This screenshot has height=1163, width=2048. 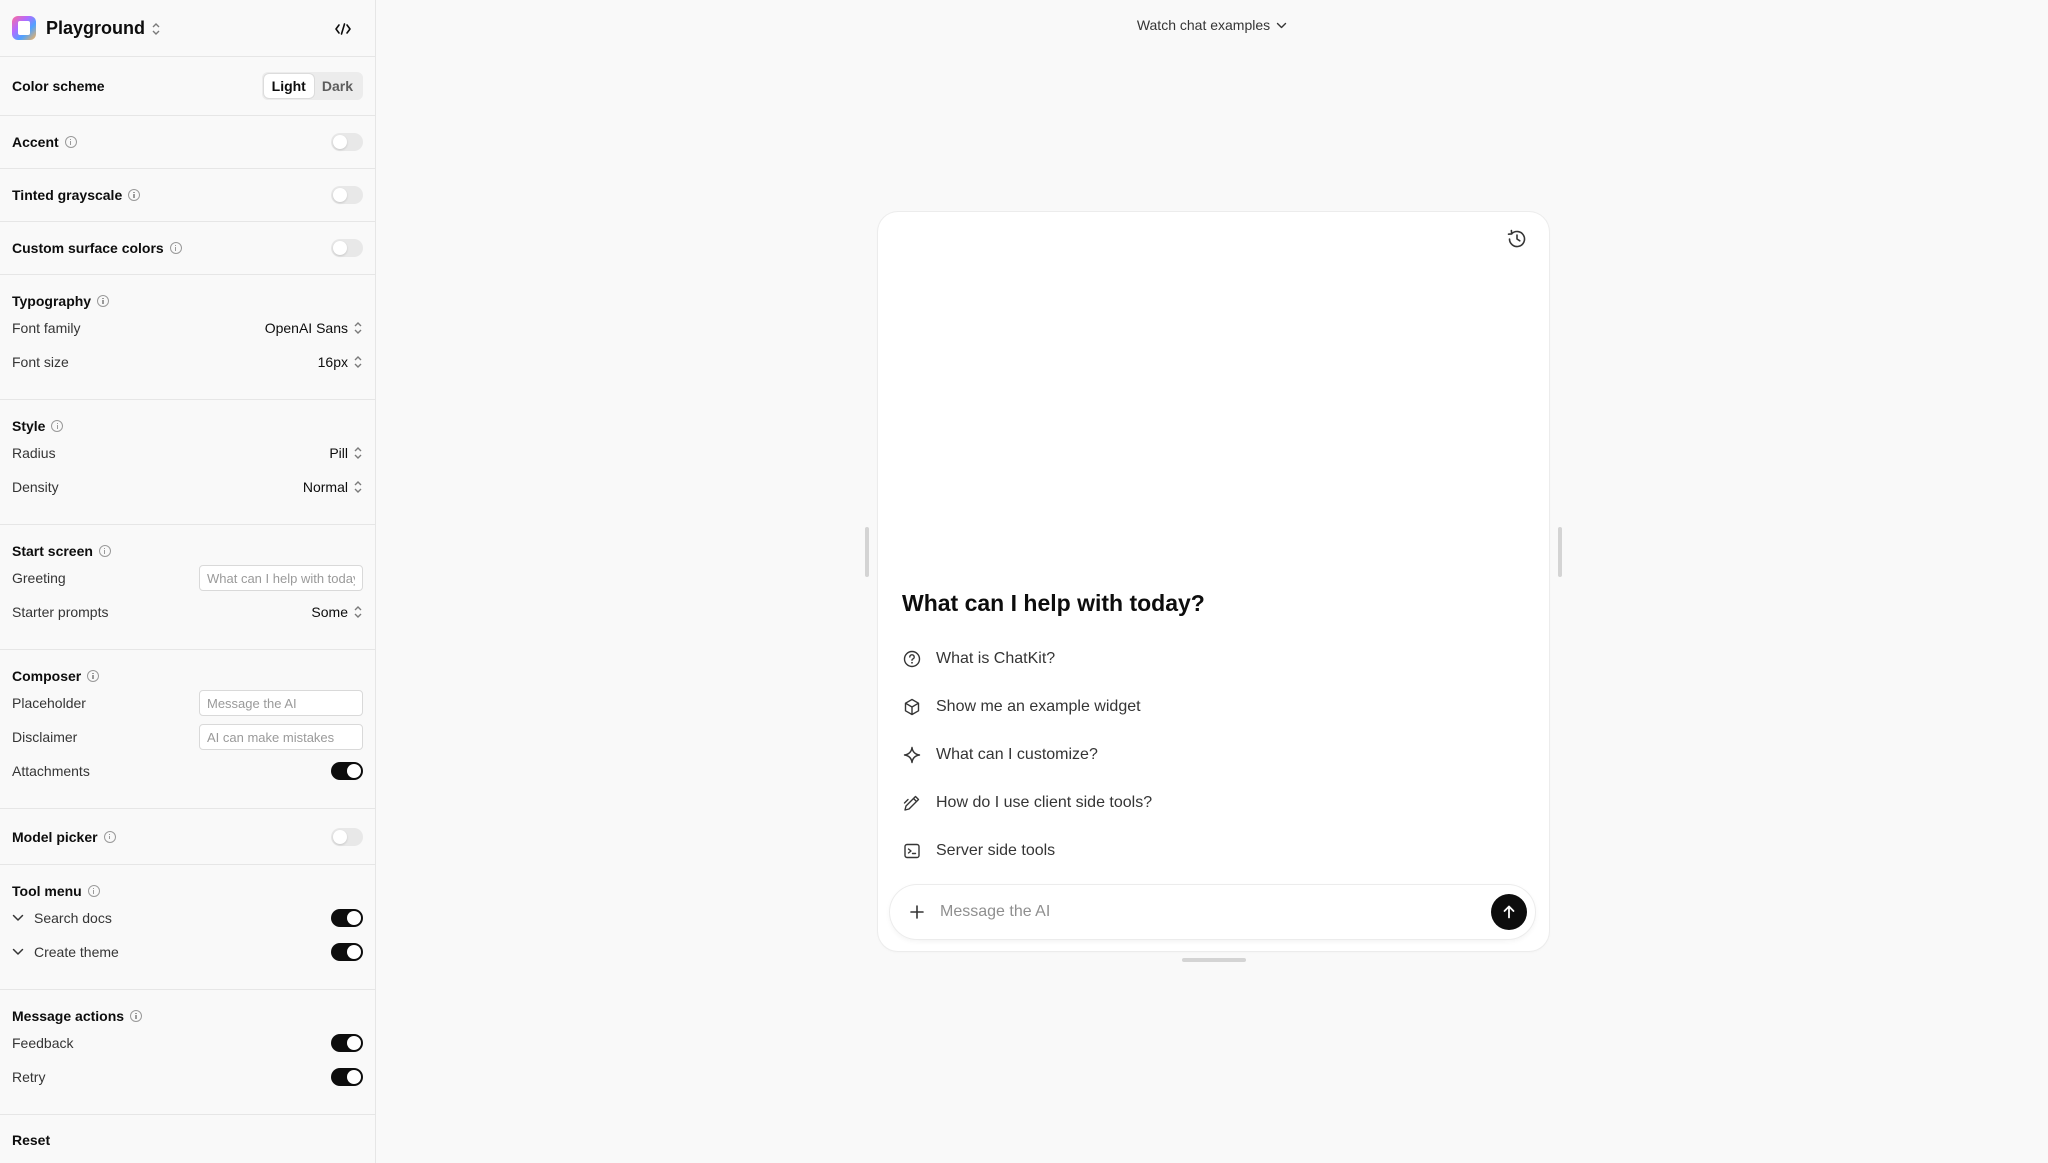 I want to click on create-theme-label: Create theme, so click(x=76, y=952).